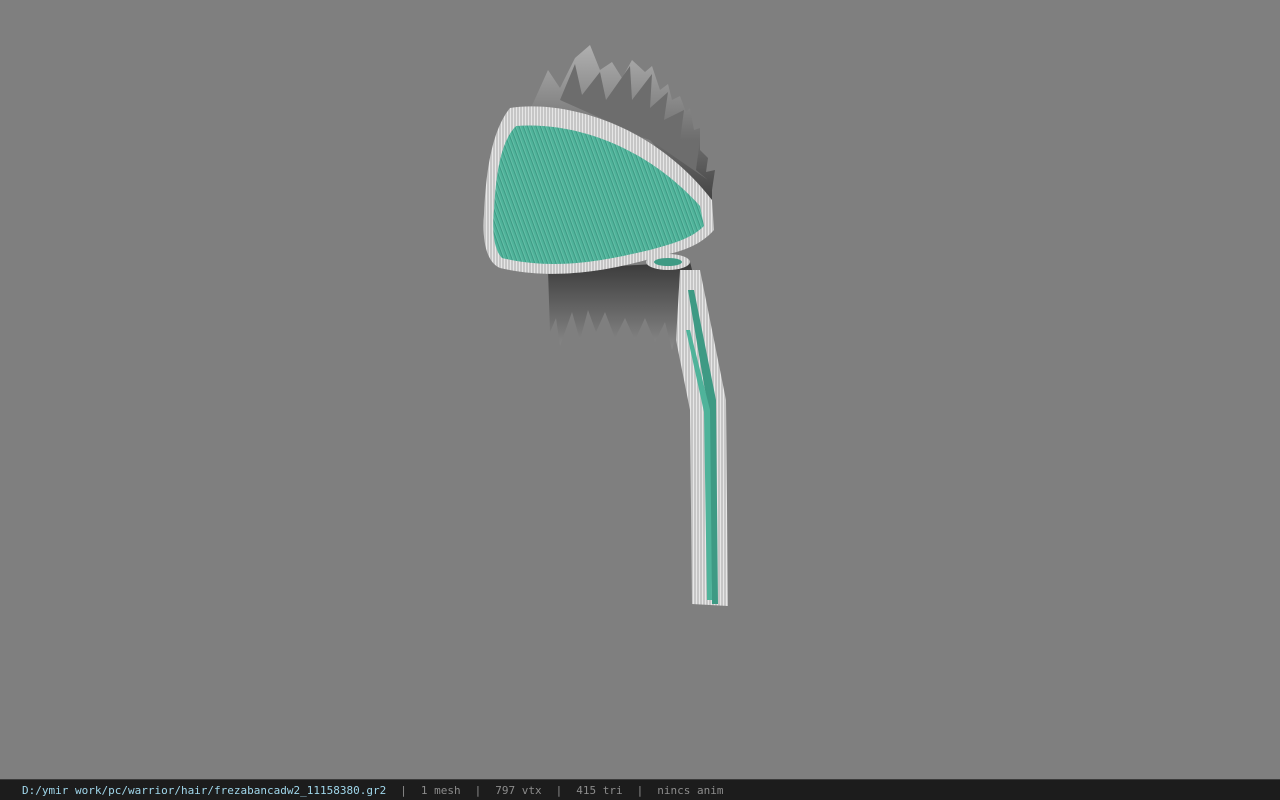 Image resolution: width=1280 pixels, height=800 pixels. What do you see at coordinates (440, 790) in the screenshot?
I see `mesh-count: 1 mesh` at bounding box center [440, 790].